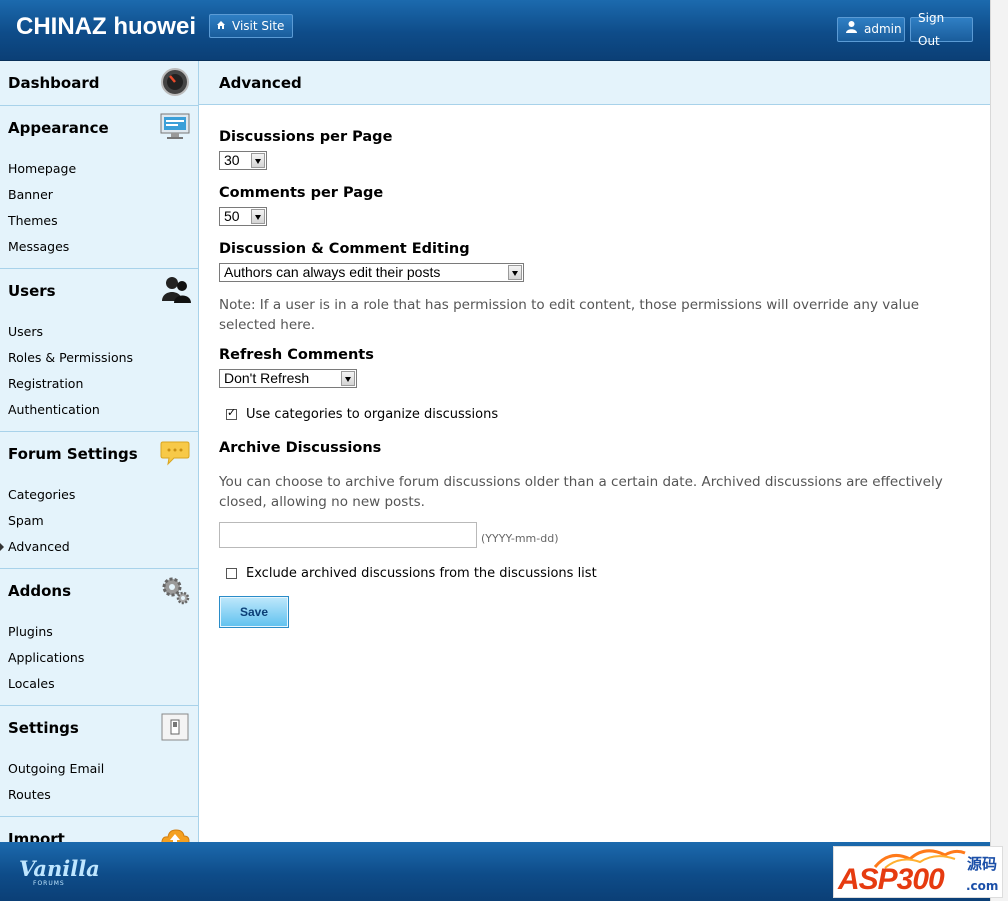 This screenshot has height=901, width=1008. Describe the element at coordinates (32, 291) in the screenshot. I see `sidebar-heading-label: Users` at that location.